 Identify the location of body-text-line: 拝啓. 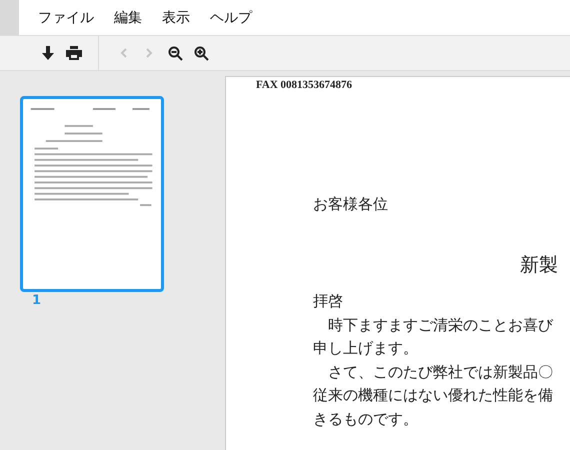
(328, 301).